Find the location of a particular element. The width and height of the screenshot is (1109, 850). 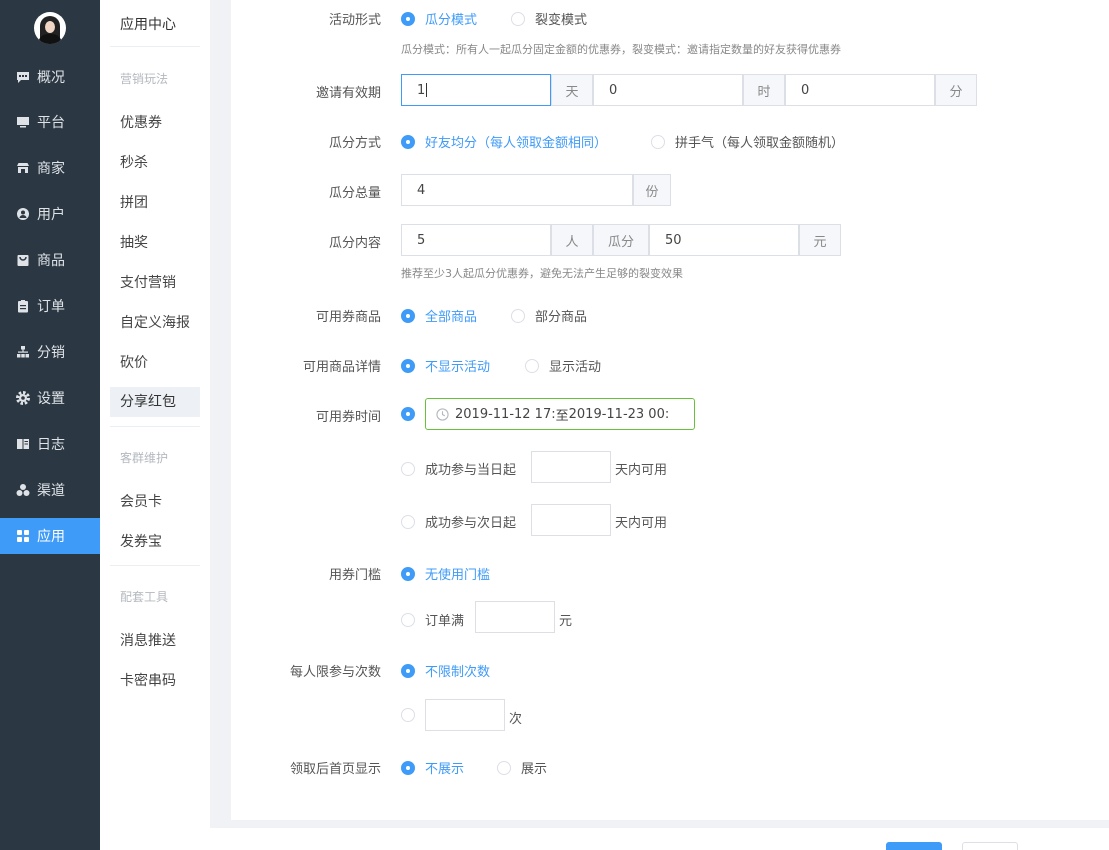

goods-detail-label: 可用商品详情 is located at coordinates (341, 367).